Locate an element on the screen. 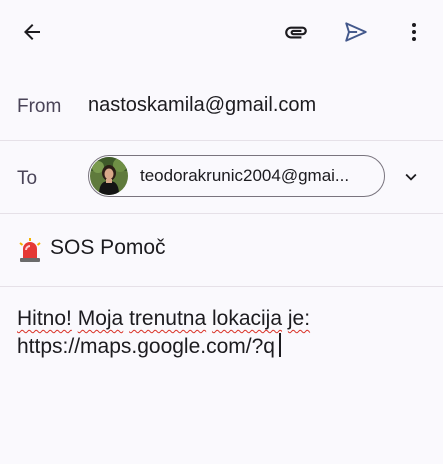  arrow-back-icon is located at coordinates (32, 32).